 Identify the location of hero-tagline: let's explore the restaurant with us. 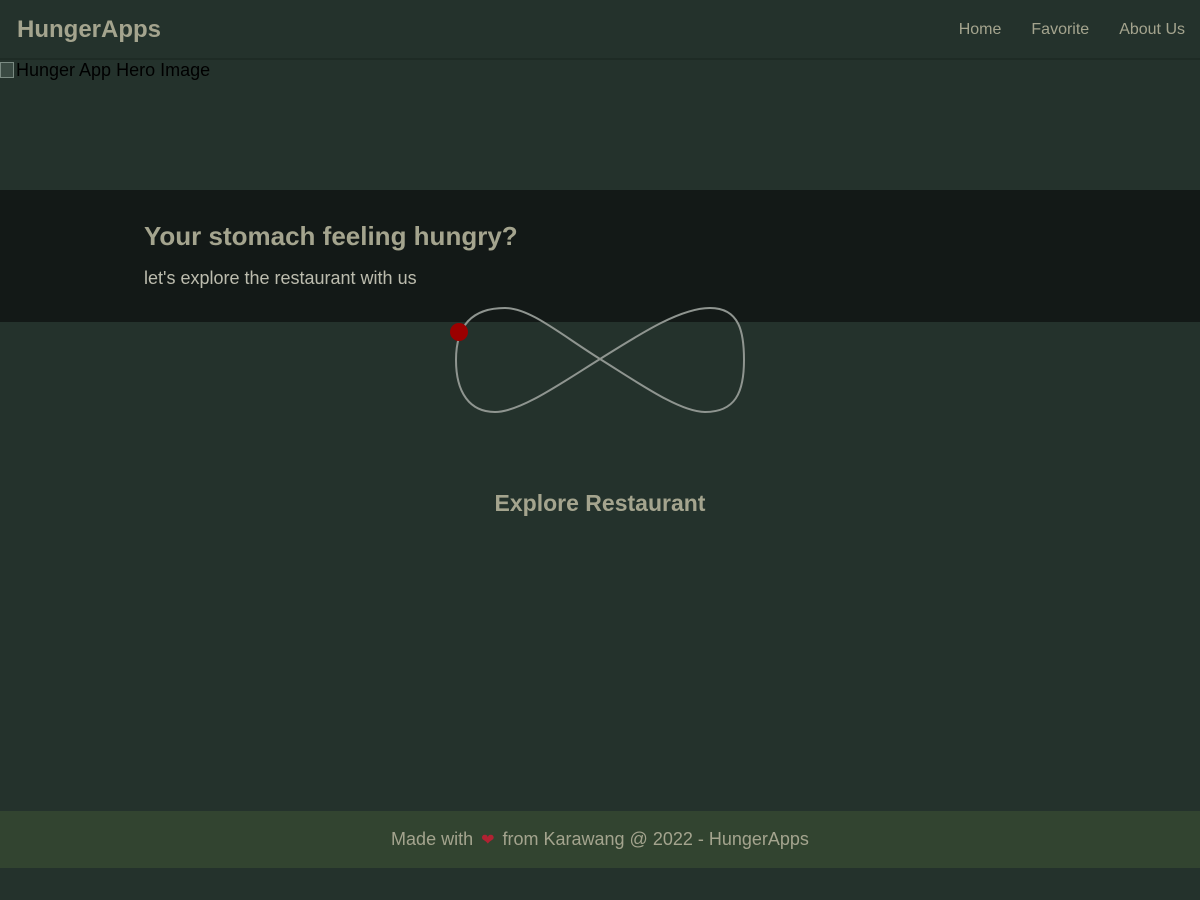
(280, 278).